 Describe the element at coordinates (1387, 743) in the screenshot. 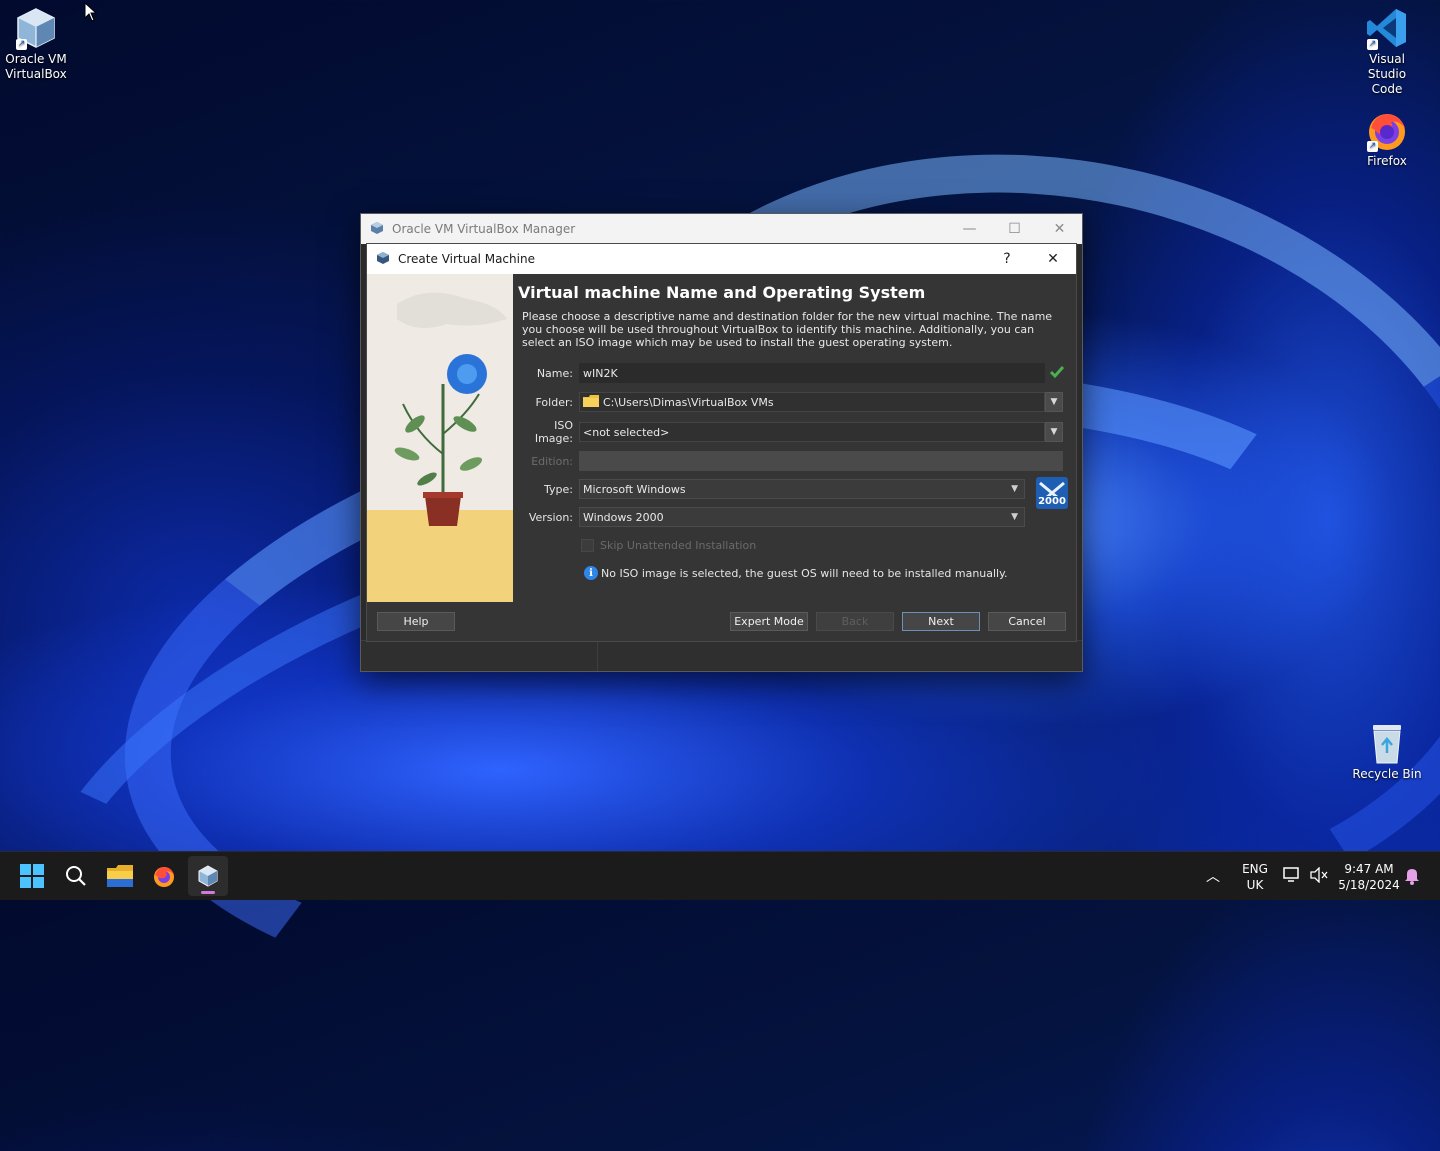

I see `recycle-bin-icon` at that location.